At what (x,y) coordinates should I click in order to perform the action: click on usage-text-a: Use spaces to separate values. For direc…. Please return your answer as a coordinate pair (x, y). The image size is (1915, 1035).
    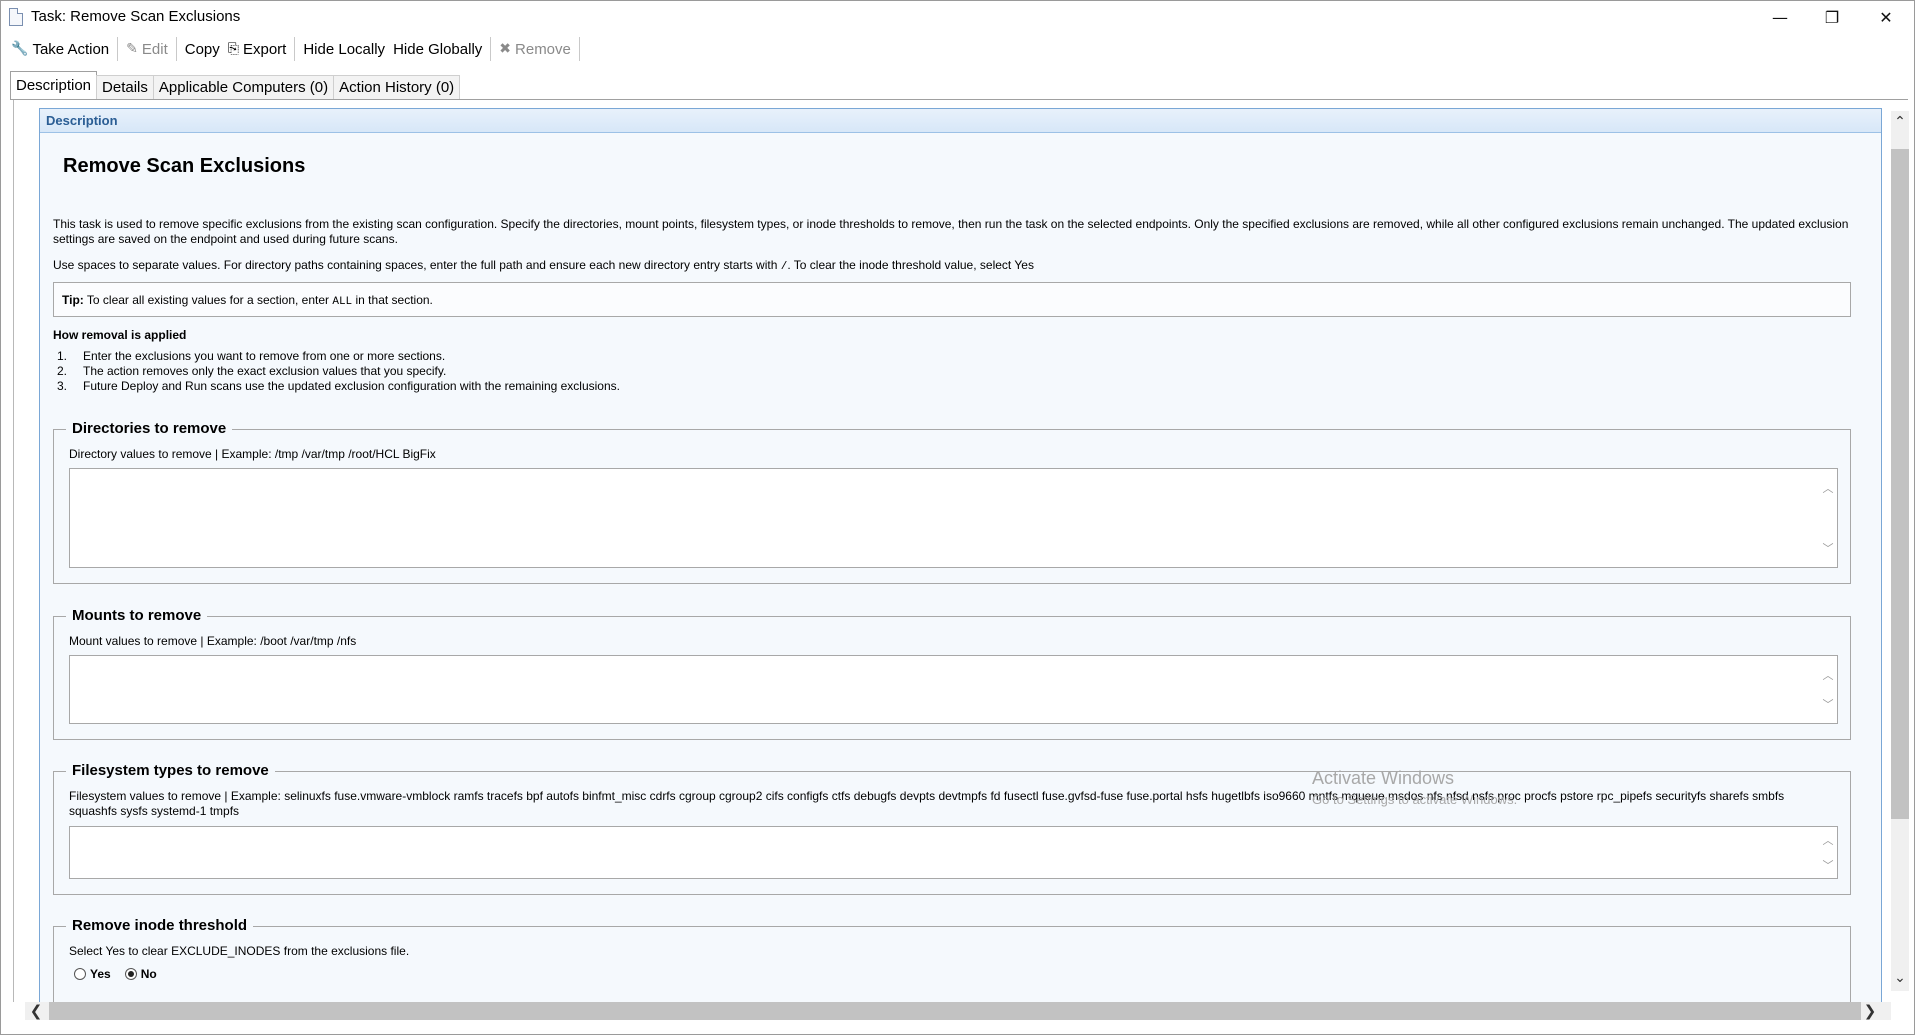
    Looking at the image, I should click on (417, 265).